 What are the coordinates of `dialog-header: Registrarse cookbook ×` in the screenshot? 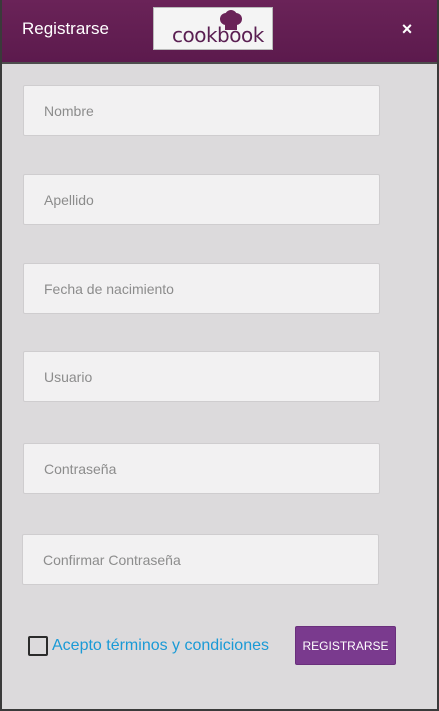 It's located at (219, 32).